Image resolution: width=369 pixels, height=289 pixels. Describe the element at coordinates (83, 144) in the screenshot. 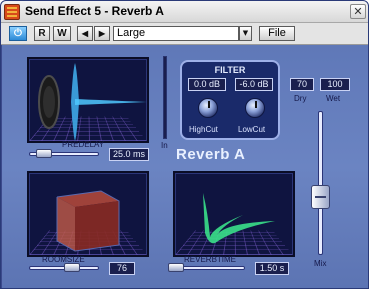

I see `predelay-label: PREDELAY` at that location.